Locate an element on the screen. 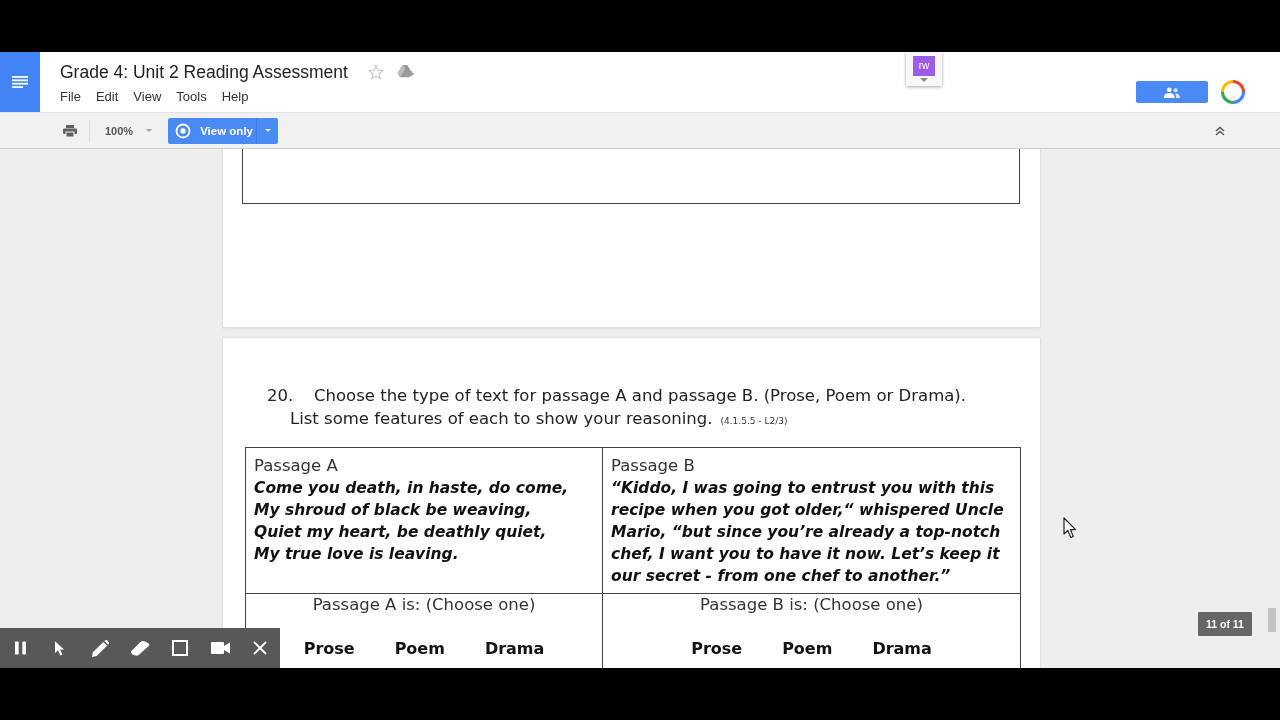 The height and width of the screenshot is (720, 1280). arrow-pointer-icon is located at coordinates (60, 648).